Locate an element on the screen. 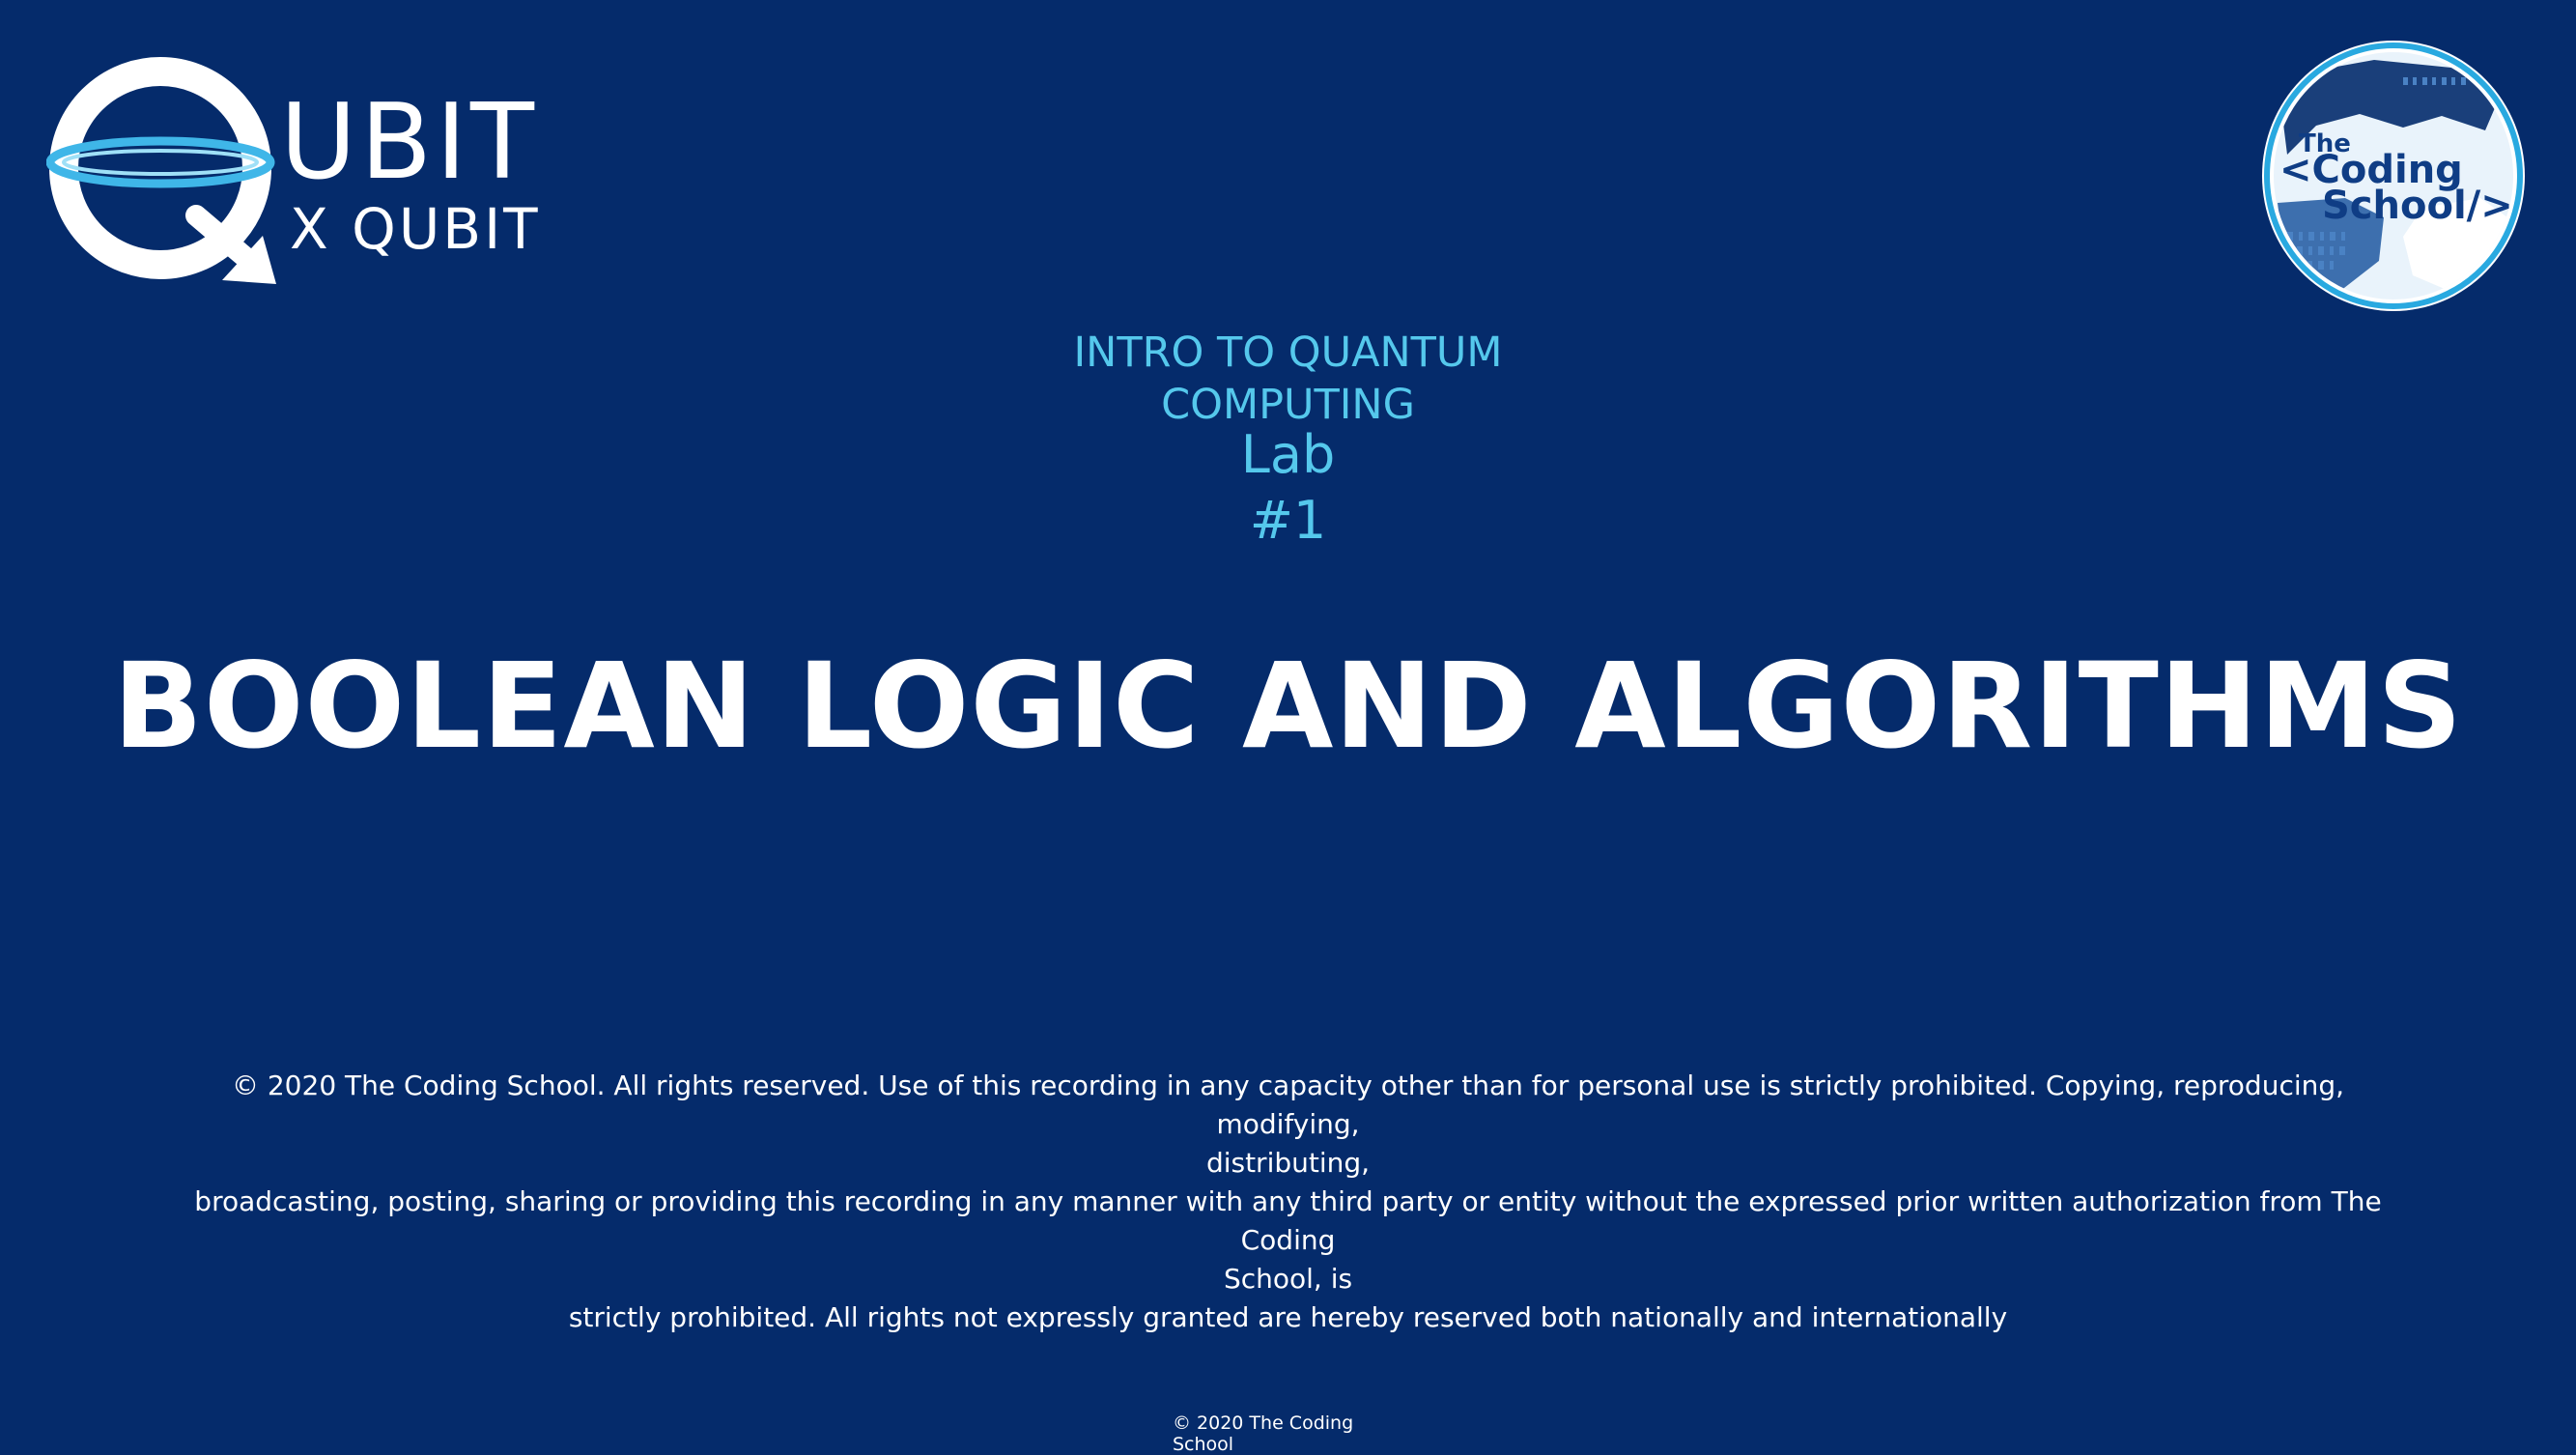 The width and height of the screenshot is (2576, 1455). x-qubit-wordmark: X QUBIT is located at coordinates (415, 229).